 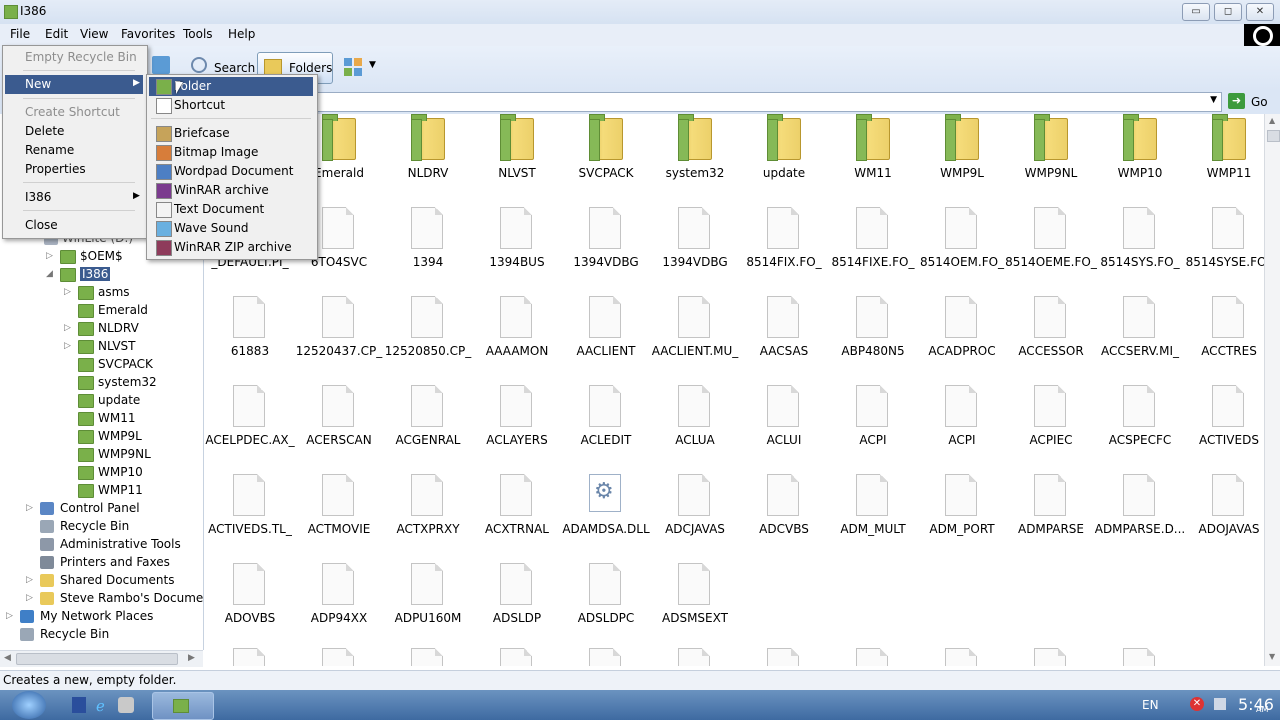 I want to click on quicklaunch-icon, so click(x=79, y=705).